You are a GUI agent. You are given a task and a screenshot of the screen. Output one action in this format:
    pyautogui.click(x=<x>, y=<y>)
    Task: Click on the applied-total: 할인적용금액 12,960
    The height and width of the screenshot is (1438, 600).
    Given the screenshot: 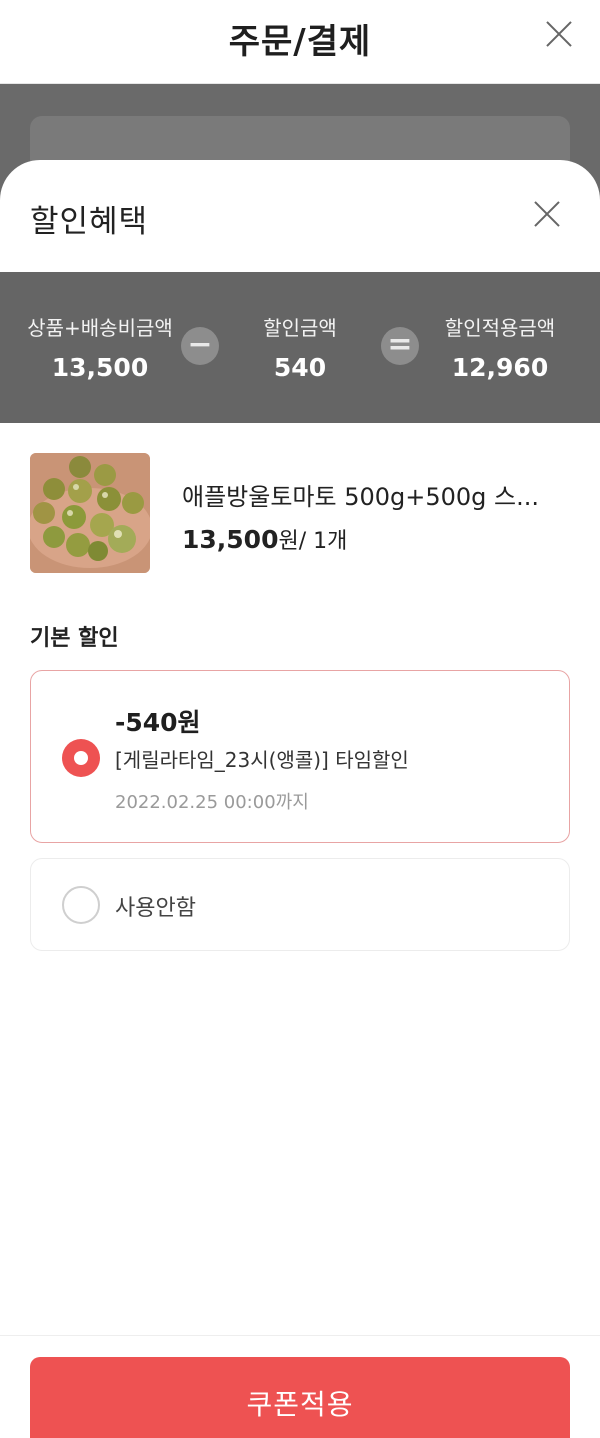 What is the action you would take?
    pyautogui.click(x=500, y=347)
    